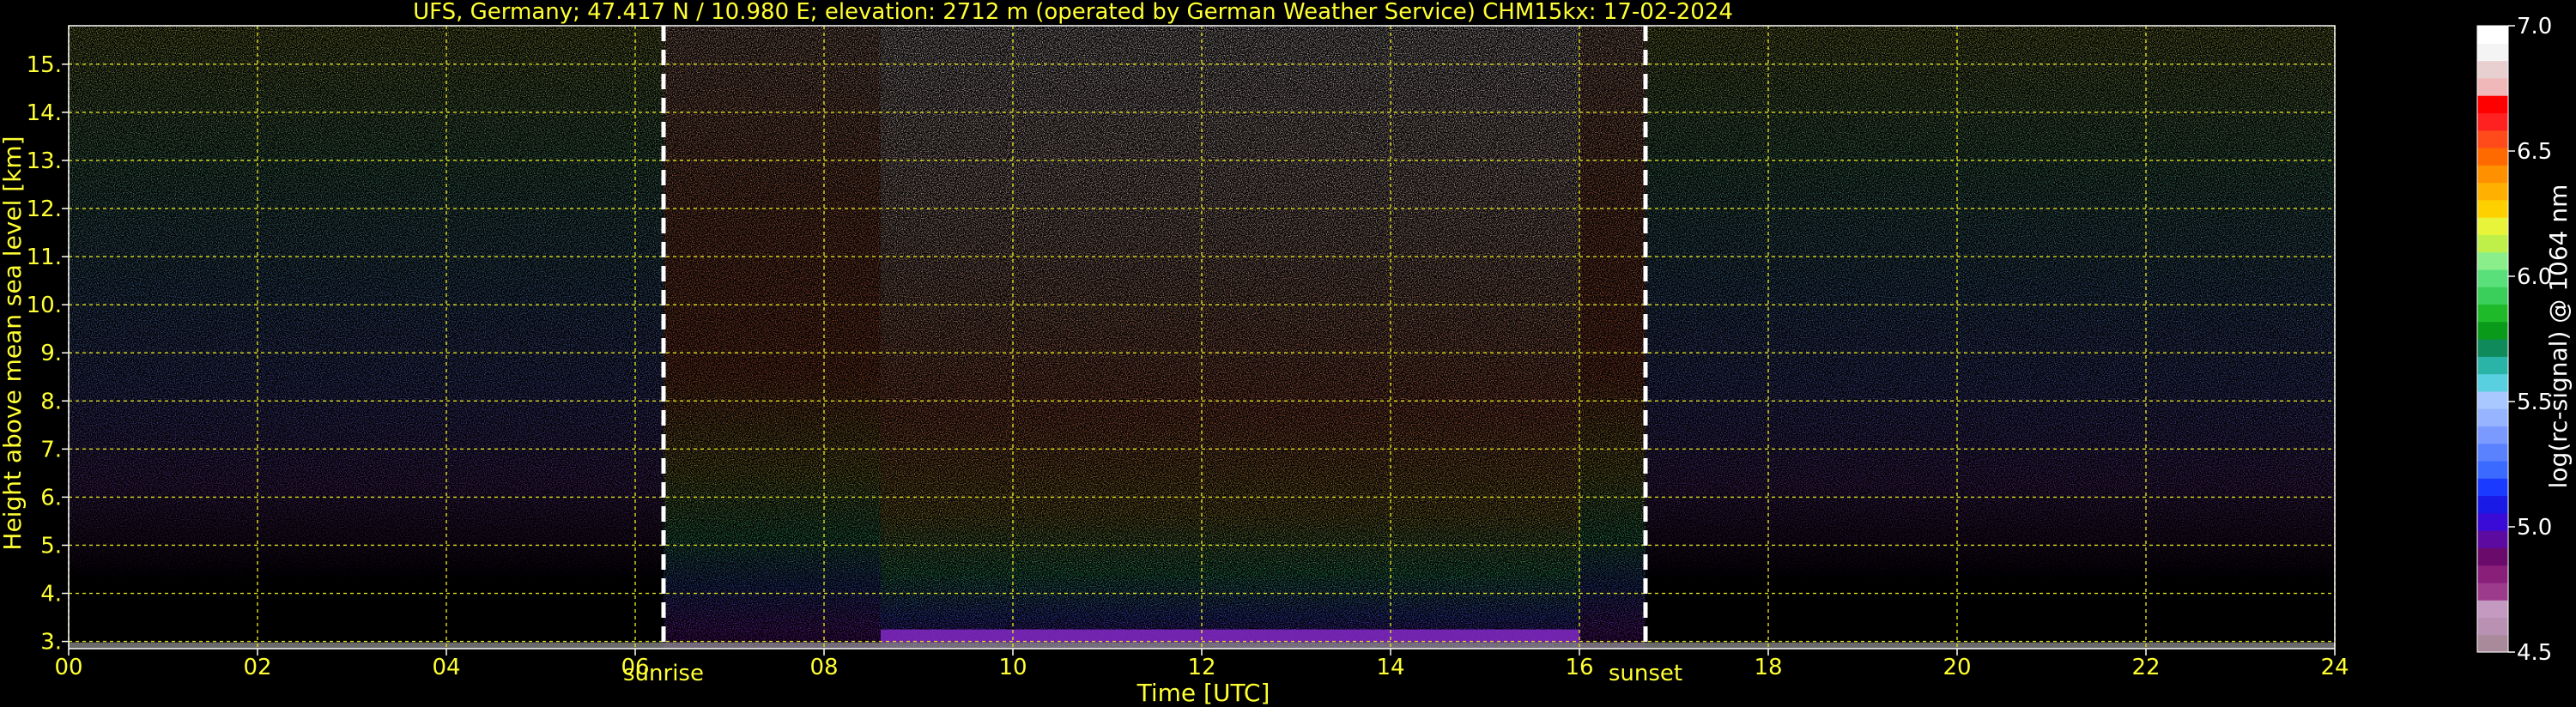  What do you see at coordinates (44, 209) in the screenshot?
I see `y-tick-label: 12.` at bounding box center [44, 209].